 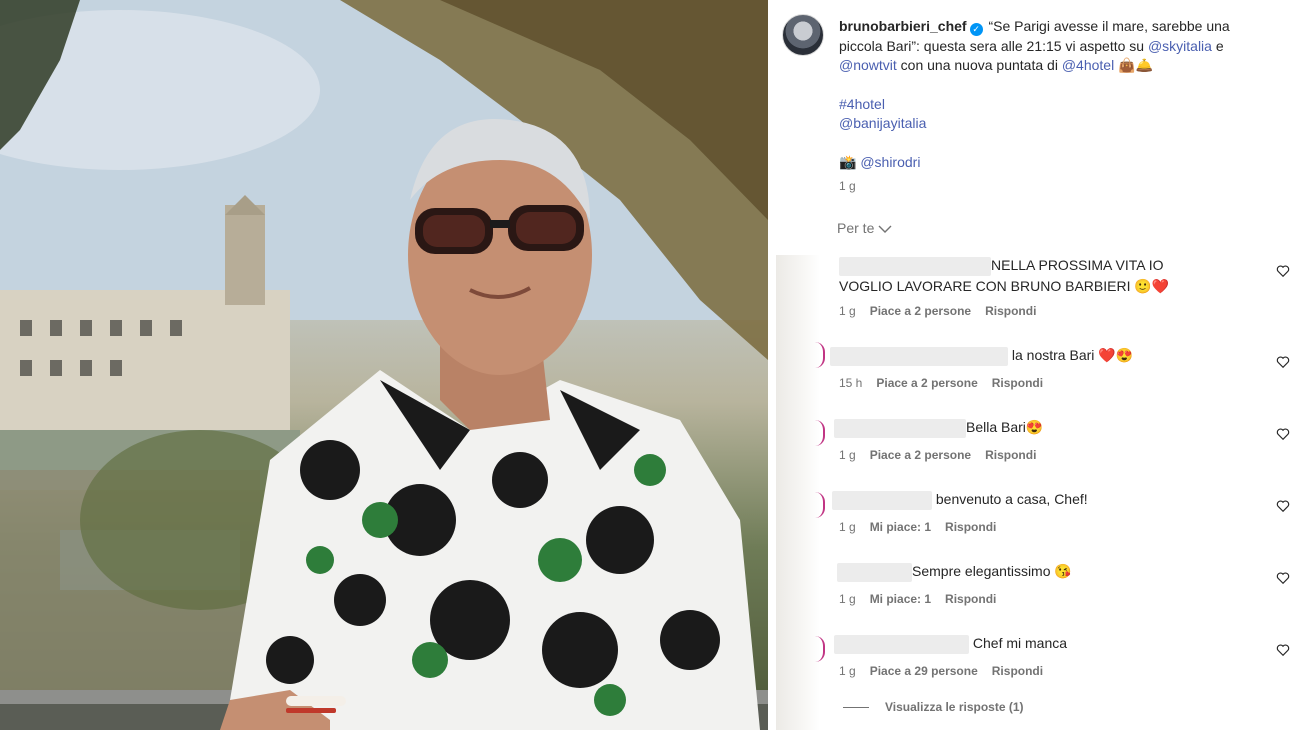 What do you see at coordinates (1005, 427) in the screenshot?
I see `comment-text: Bella Bari😍` at bounding box center [1005, 427].